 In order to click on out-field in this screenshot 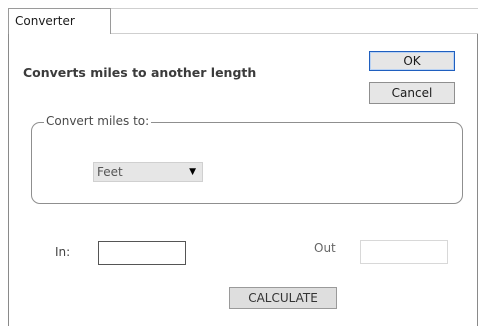, I will do `click(404, 252)`.